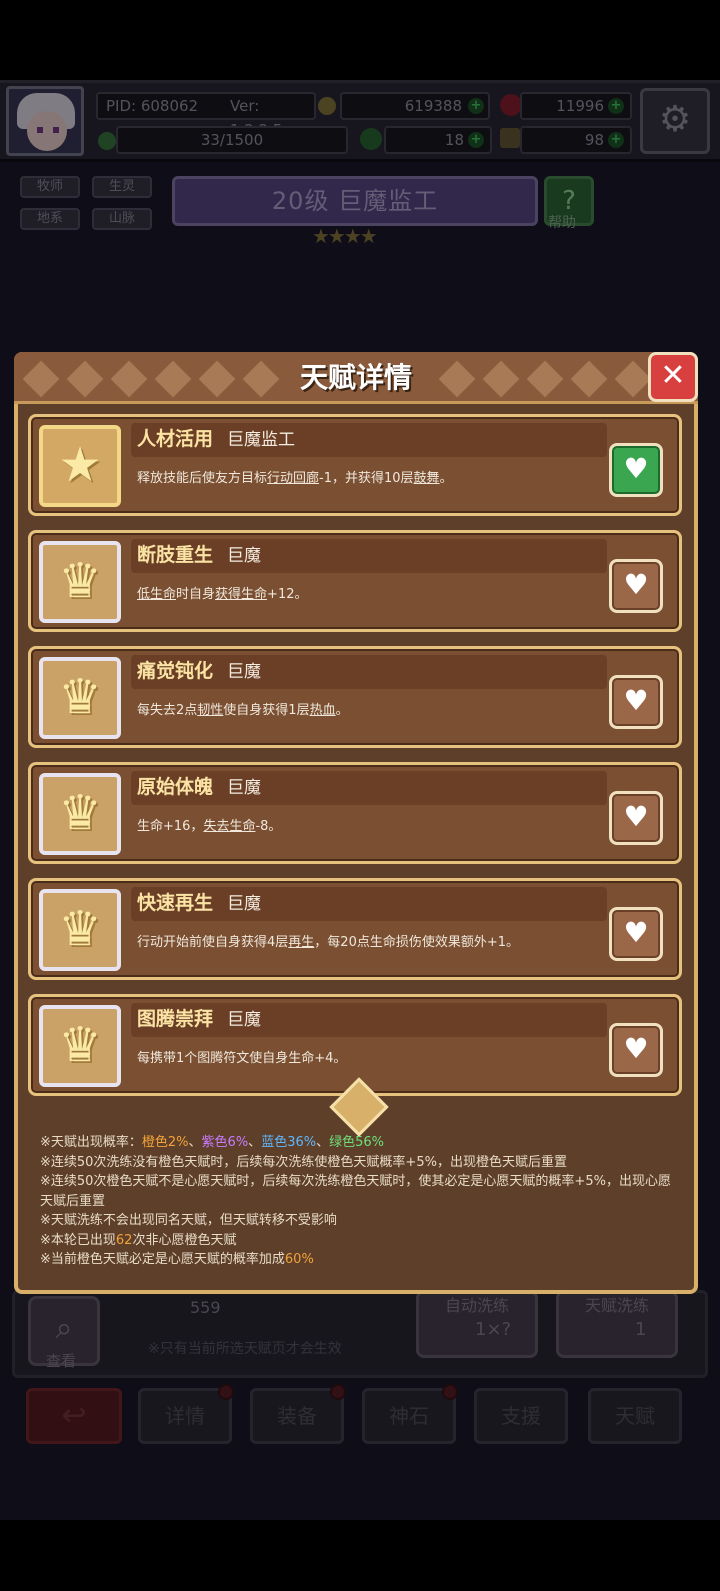 This screenshot has width=720, height=1591. What do you see at coordinates (202, 478) in the screenshot?
I see `desc-text: 释放技能后使友方目标` at bounding box center [202, 478].